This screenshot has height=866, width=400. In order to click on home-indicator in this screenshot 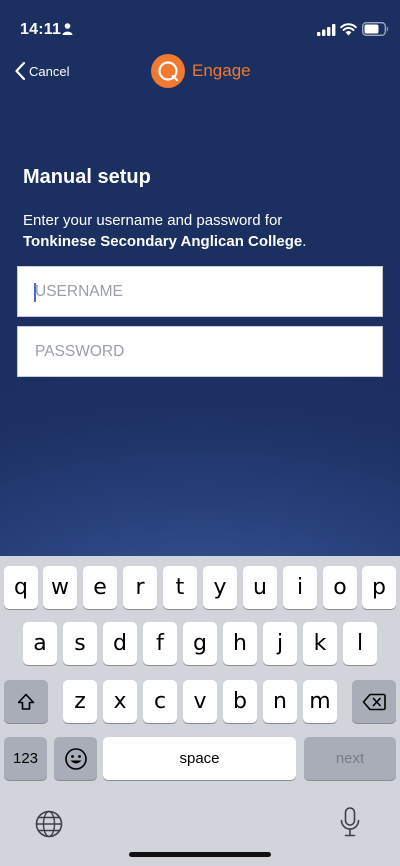, I will do `click(200, 854)`.